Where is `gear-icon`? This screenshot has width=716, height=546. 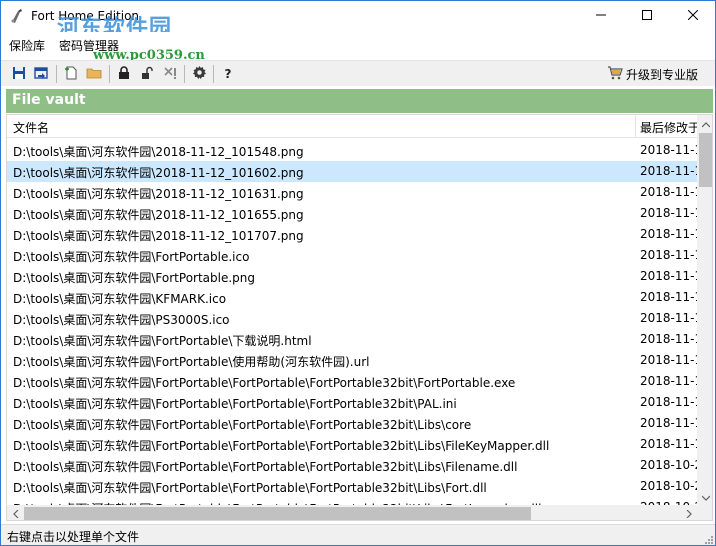
gear-icon is located at coordinates (199, 74).